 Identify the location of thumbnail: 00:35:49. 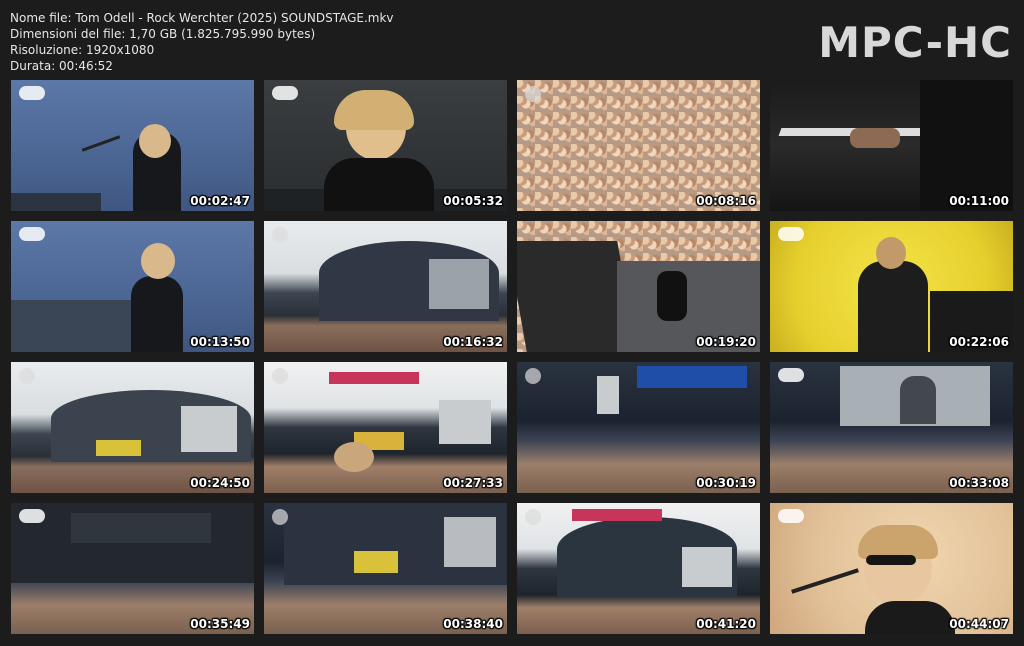
(132, 568).